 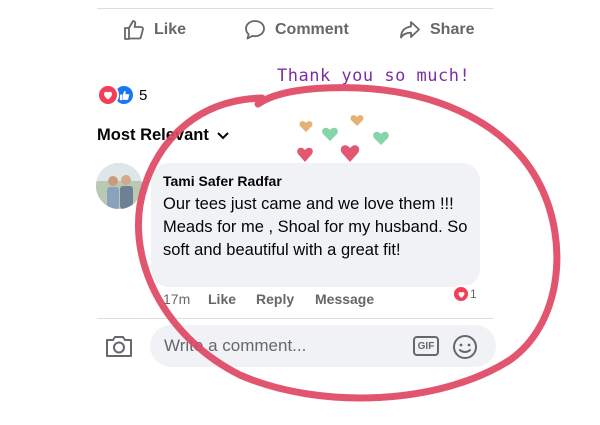 What do you see at coordinates (374, 76) in the screenshot?
I see `thank-you-annotation: Thank you so much!` at bounding box center [374, 76].